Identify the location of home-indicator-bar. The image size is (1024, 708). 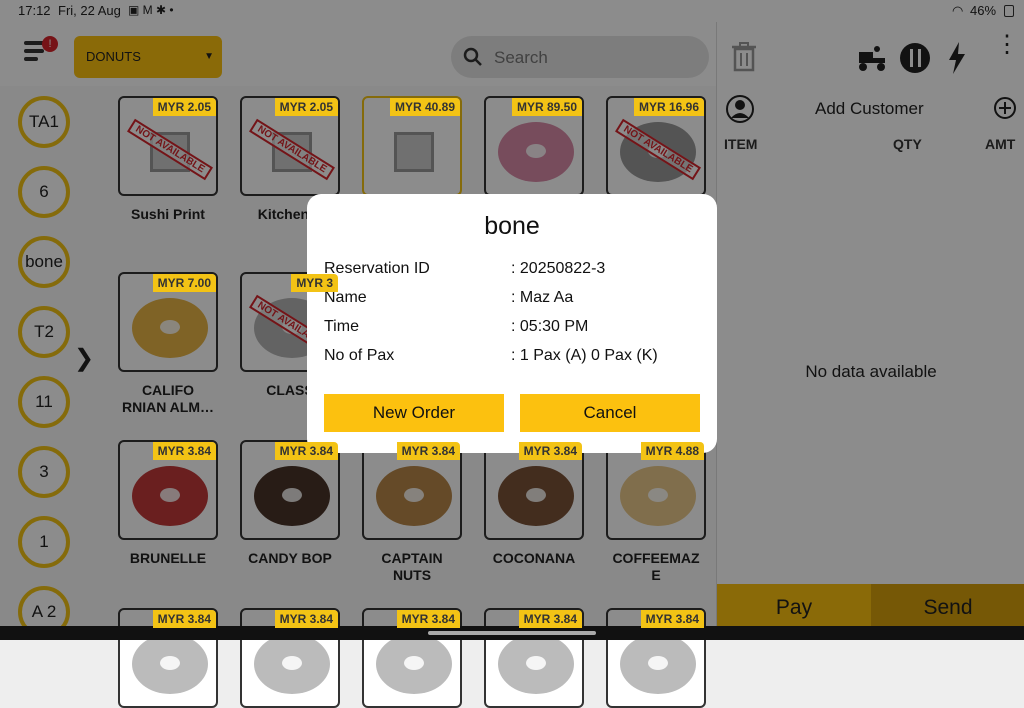
(512, 633).